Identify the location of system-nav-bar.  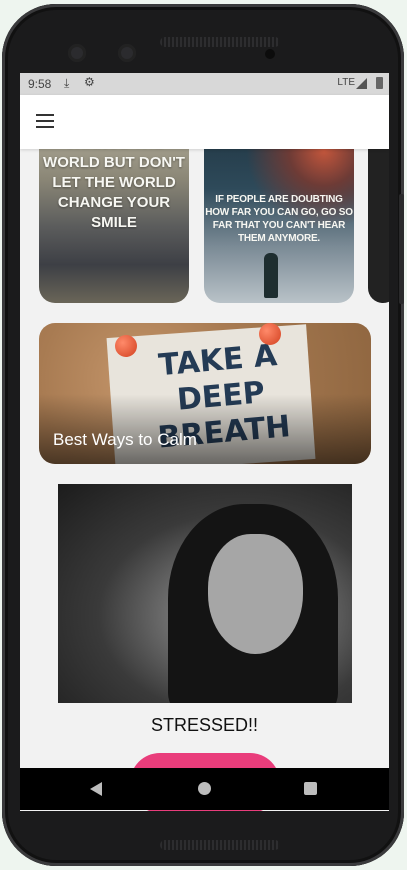
(204, 789).